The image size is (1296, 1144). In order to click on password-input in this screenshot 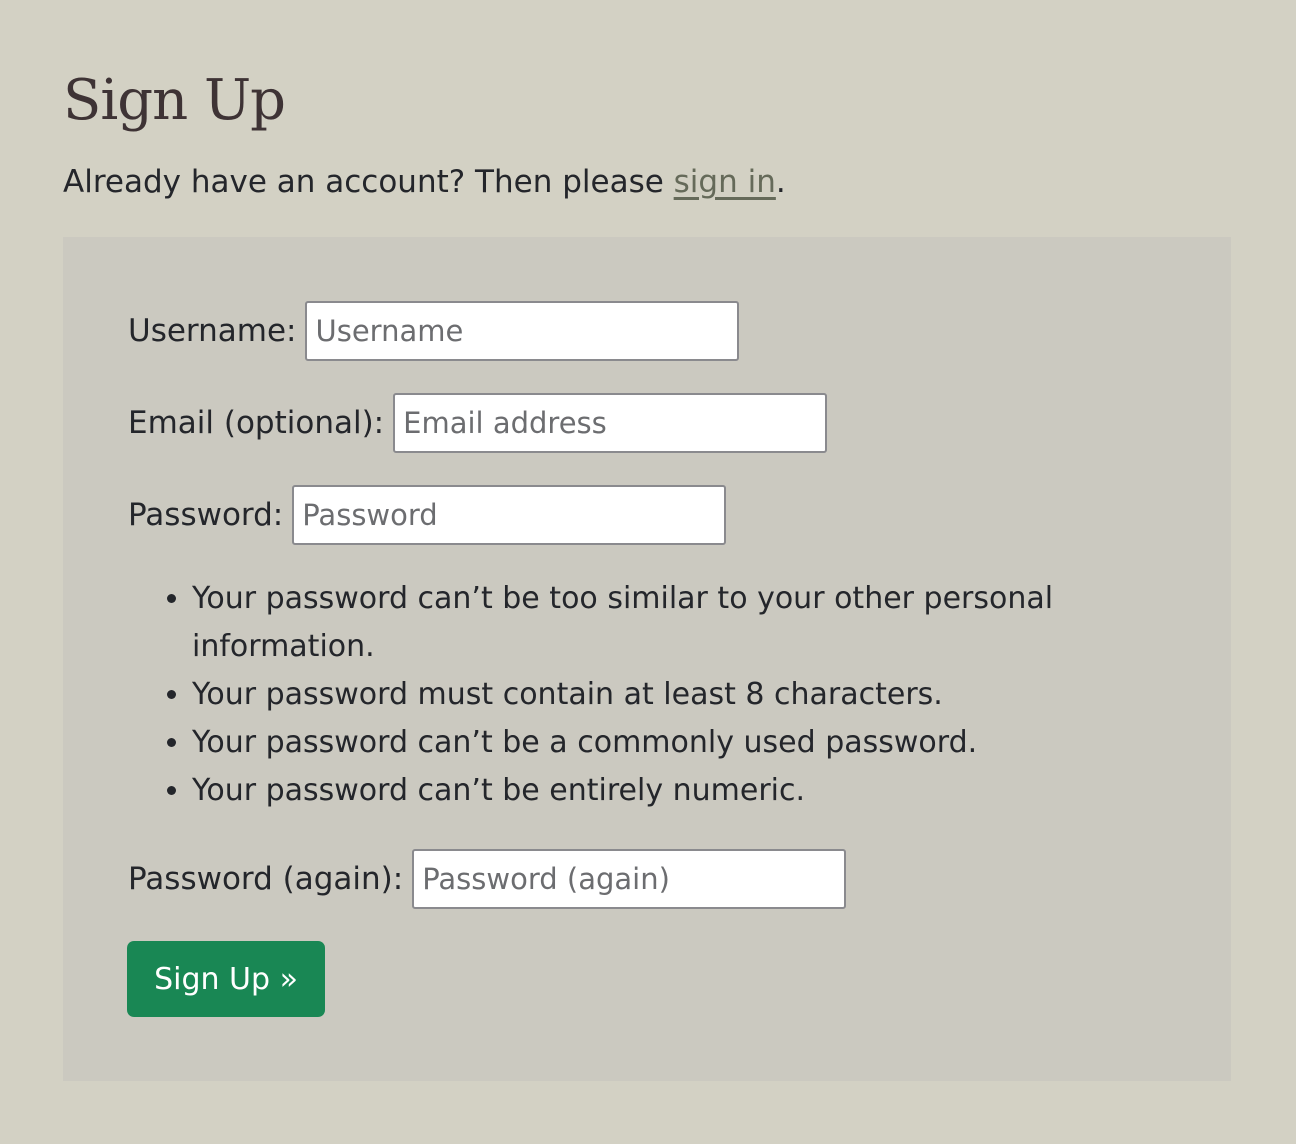, I will do `click(509, 515)`.